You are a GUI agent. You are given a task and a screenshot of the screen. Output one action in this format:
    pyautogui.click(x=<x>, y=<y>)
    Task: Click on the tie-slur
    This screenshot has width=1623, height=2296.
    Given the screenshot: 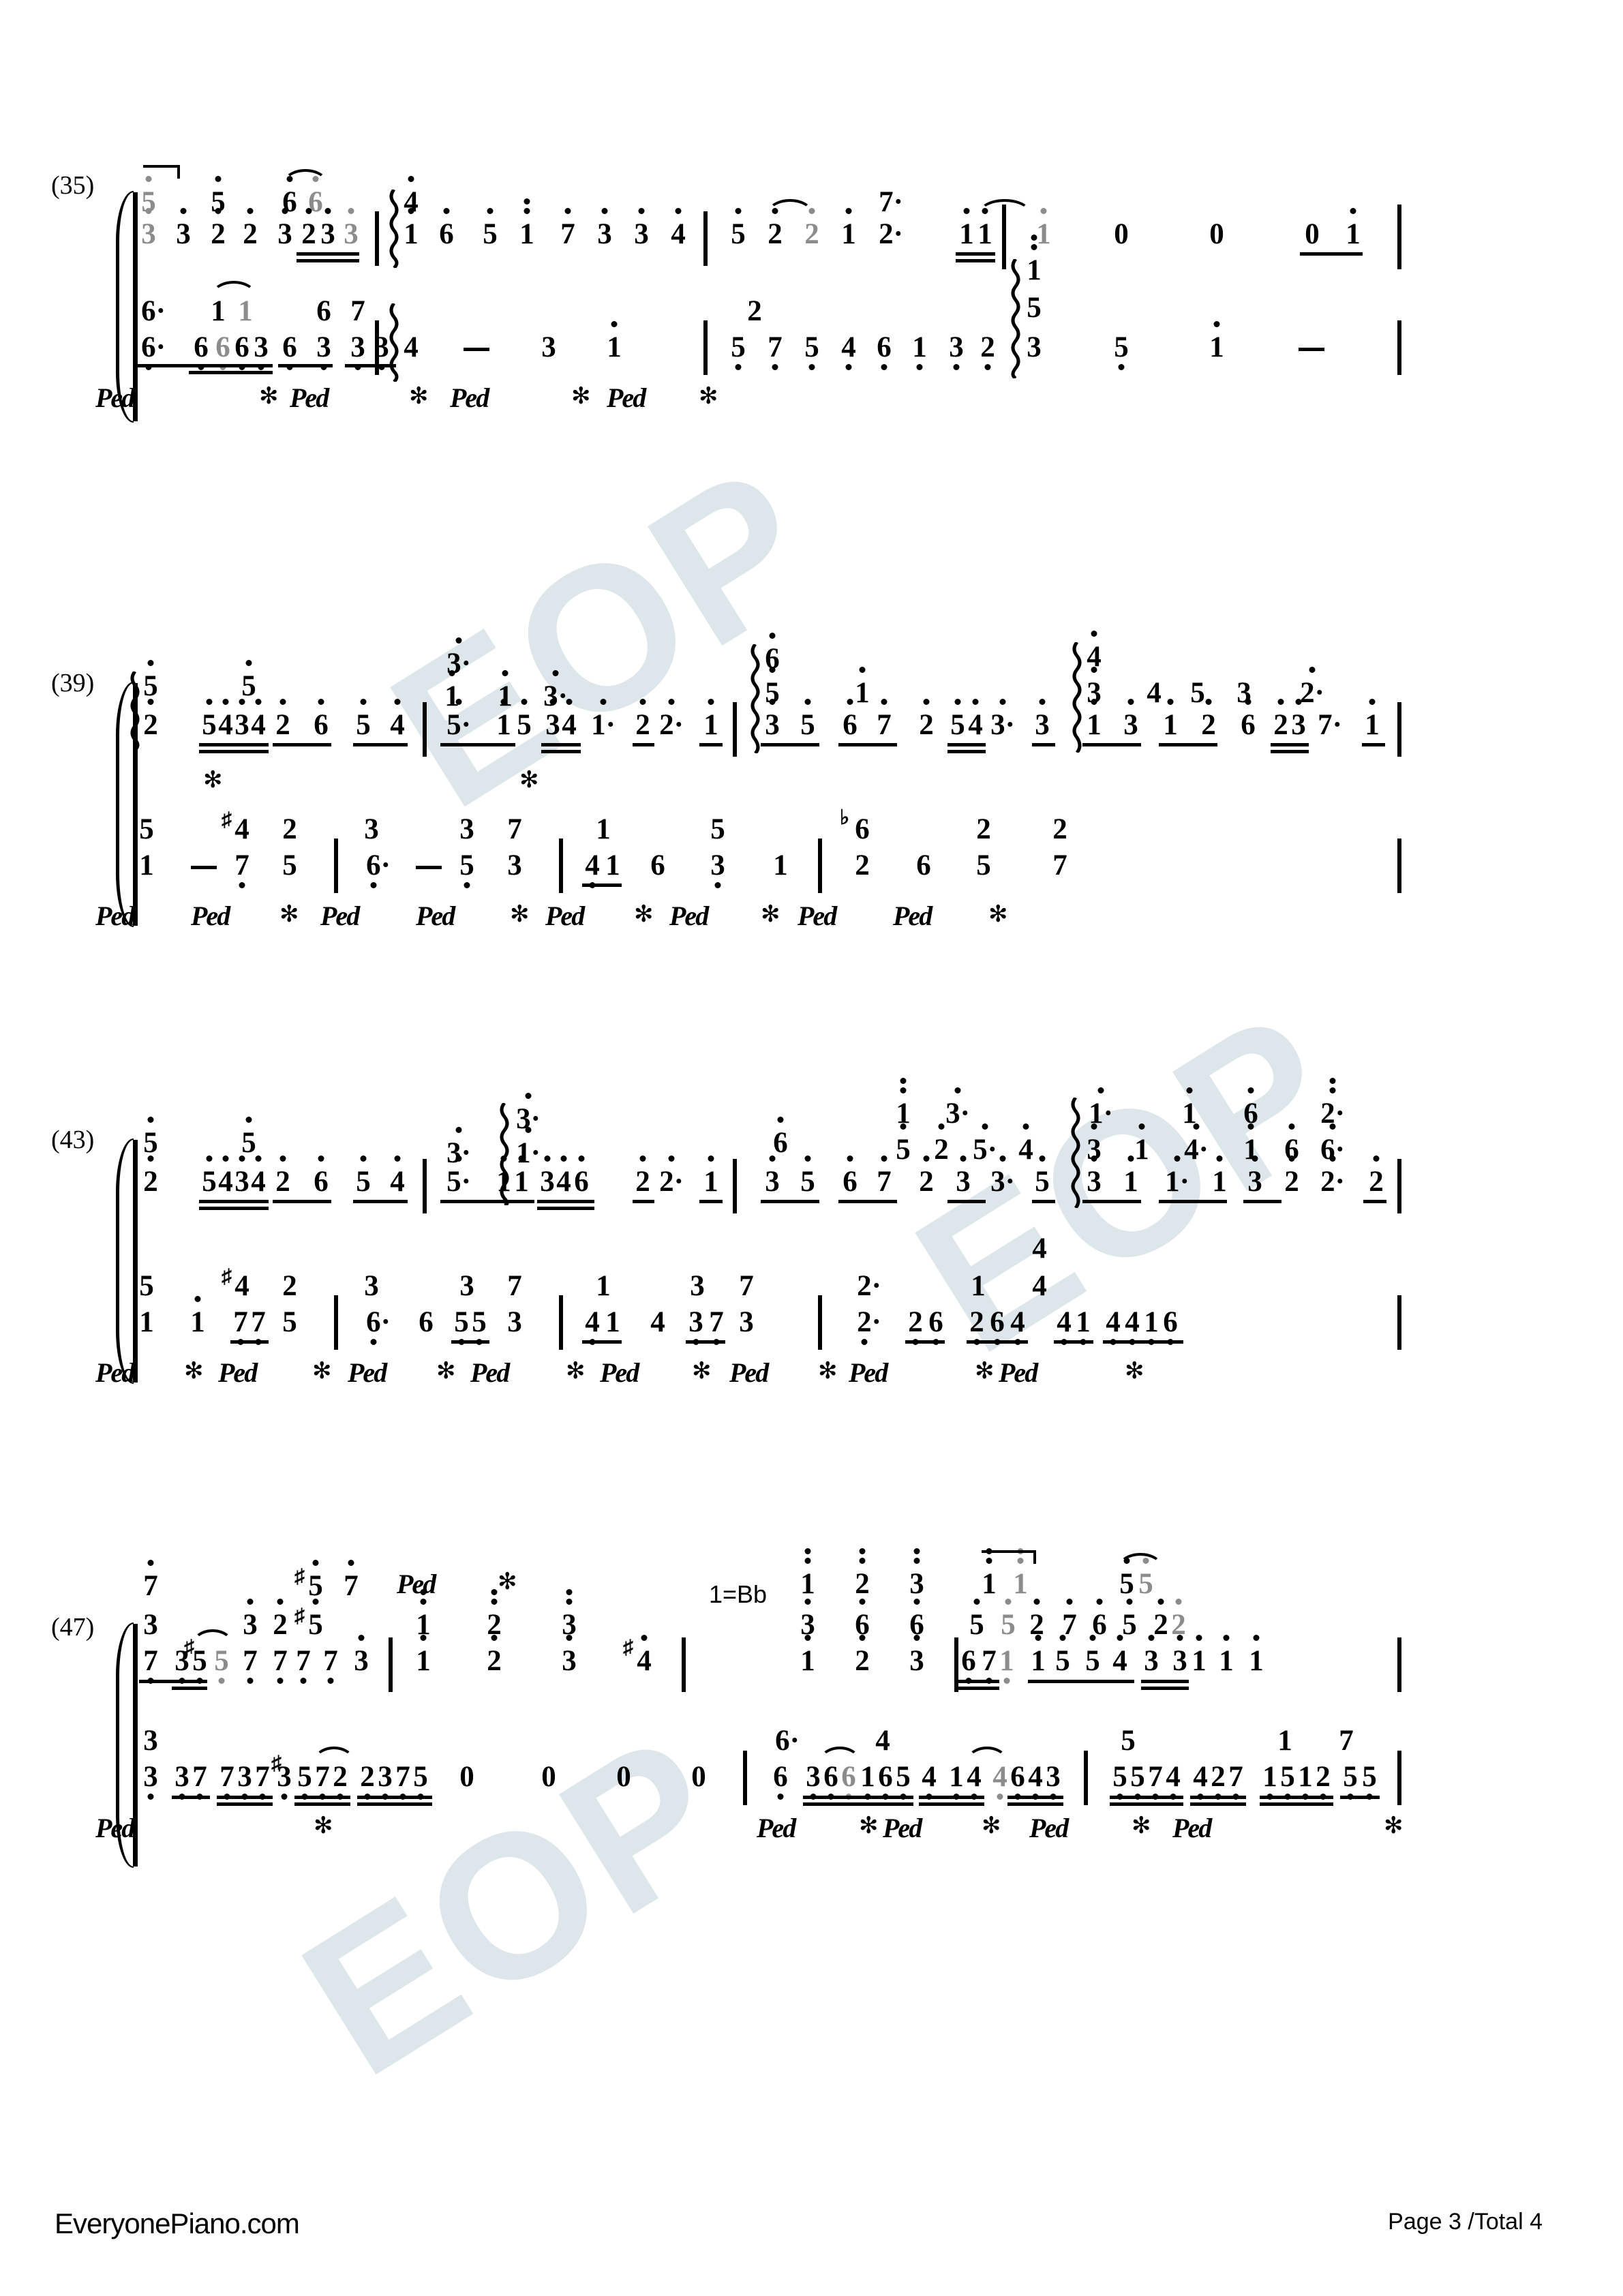 What is the action you would take?
    pyautogui.click(x=790, y=208)
    